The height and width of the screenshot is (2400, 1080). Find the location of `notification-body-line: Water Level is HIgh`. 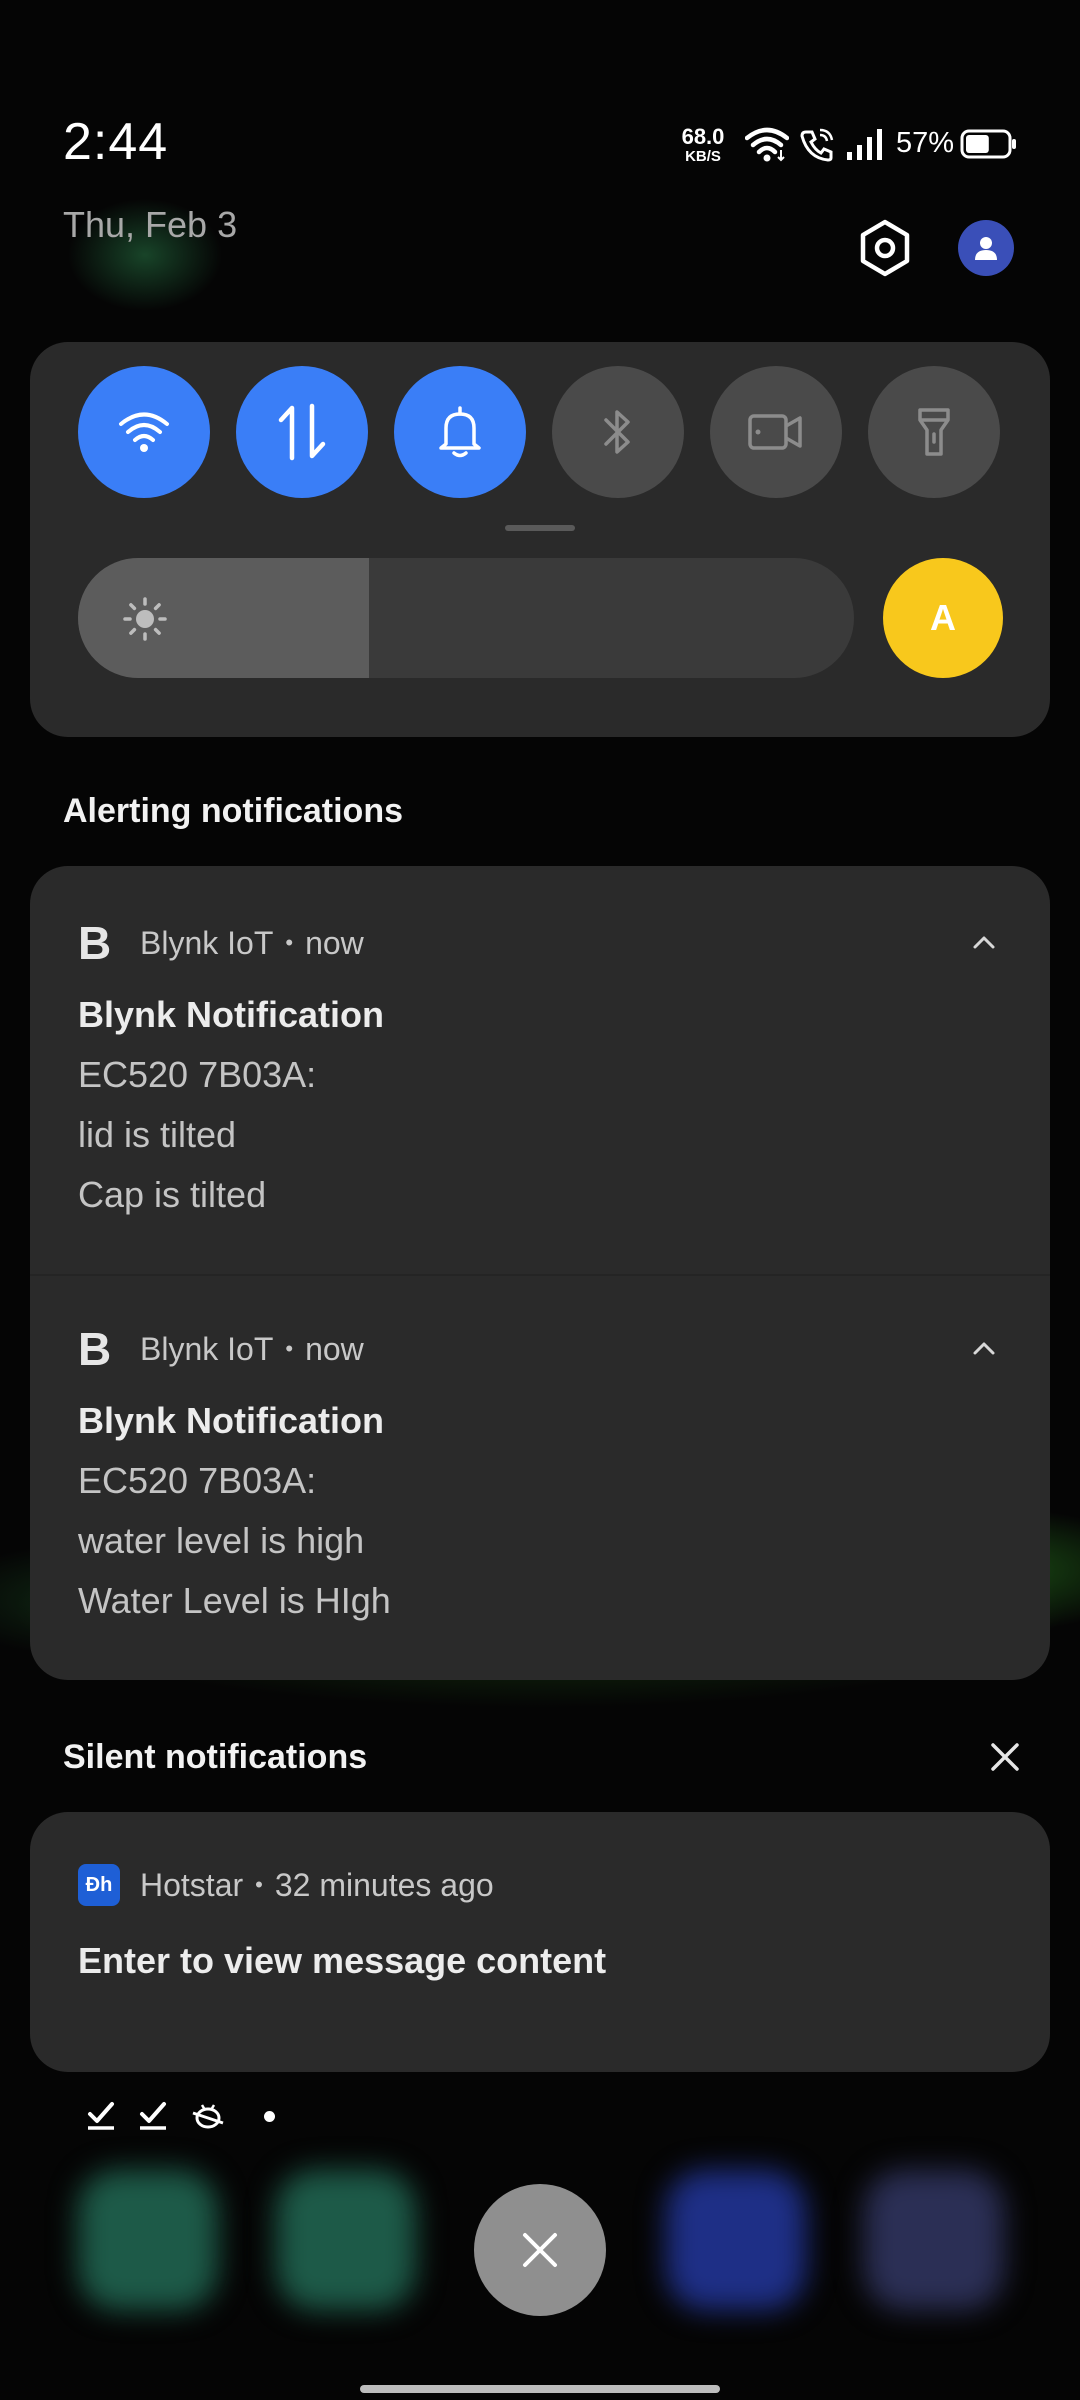

notification-body-line: Water Level is HIgh is located at coordinates (234, 1600).